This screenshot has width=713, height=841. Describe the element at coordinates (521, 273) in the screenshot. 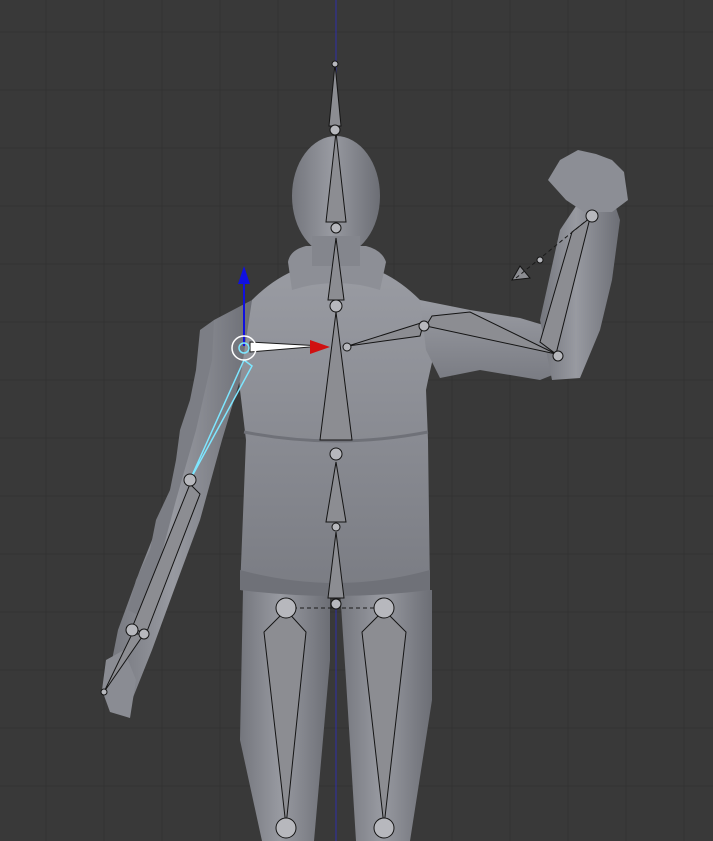

I see `bone-hand-ik-r` at that location.